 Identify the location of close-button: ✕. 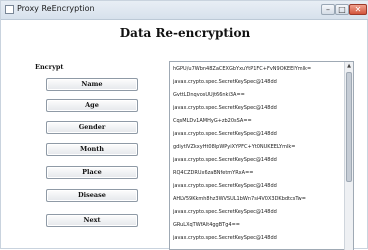
(358, 9).